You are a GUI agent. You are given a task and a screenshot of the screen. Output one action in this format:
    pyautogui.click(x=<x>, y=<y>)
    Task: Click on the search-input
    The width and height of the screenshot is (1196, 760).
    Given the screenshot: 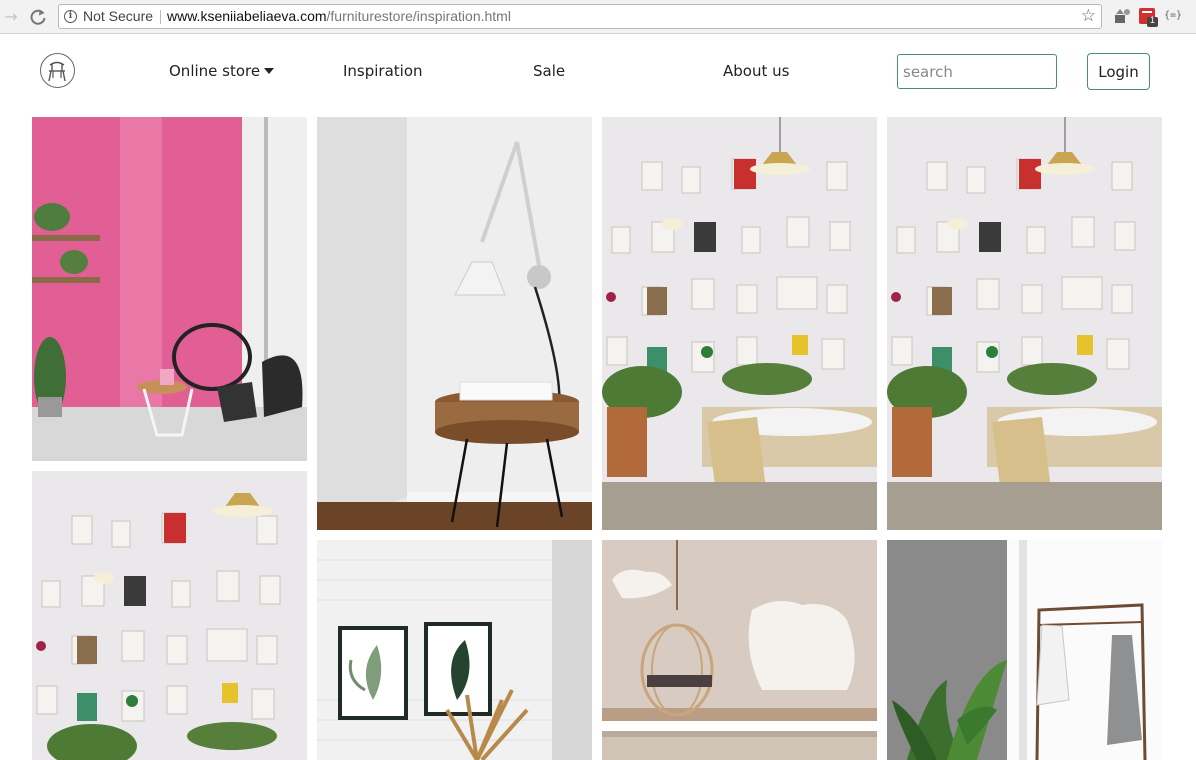 What is the action you would take?
    pyautogui.click(x=977, y=71)
    